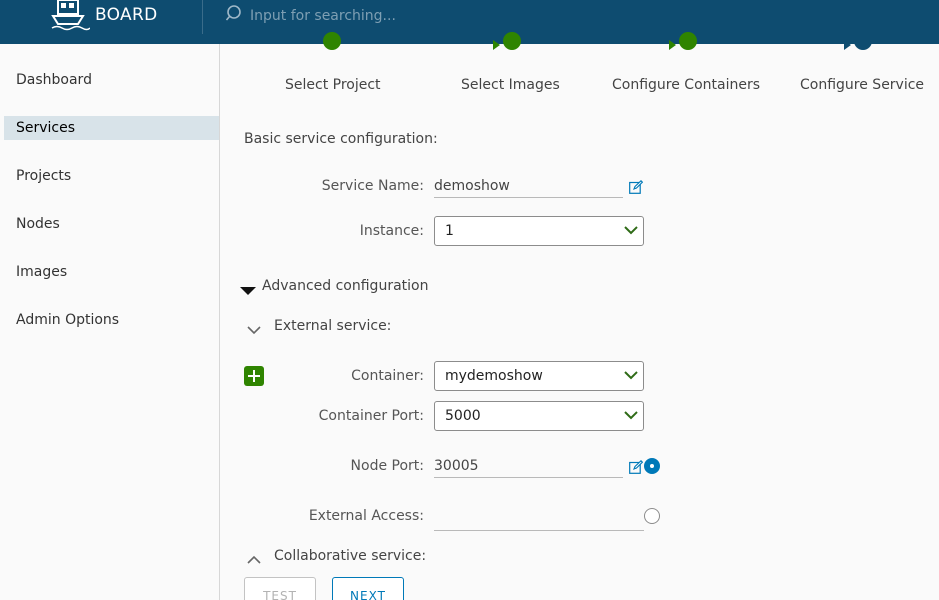  I want to click on node-port-radio, so click(652, 466).